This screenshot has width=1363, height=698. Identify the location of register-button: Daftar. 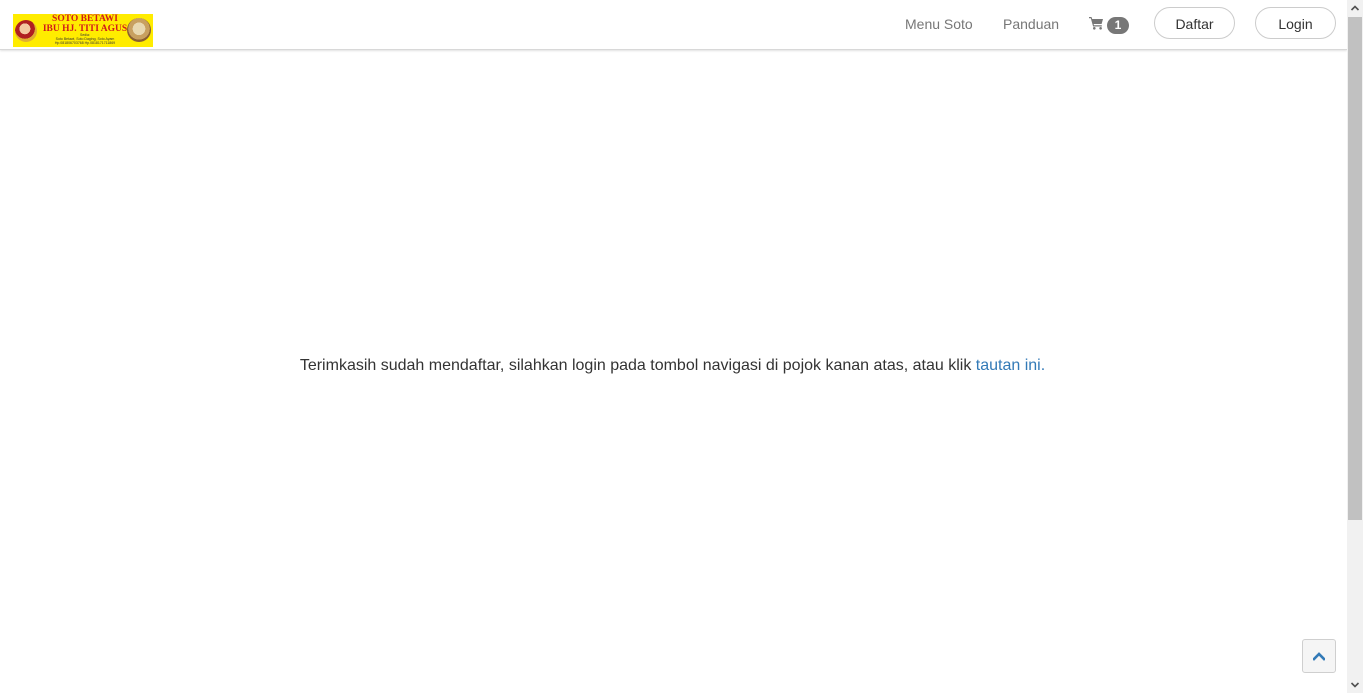
(1194, 23).